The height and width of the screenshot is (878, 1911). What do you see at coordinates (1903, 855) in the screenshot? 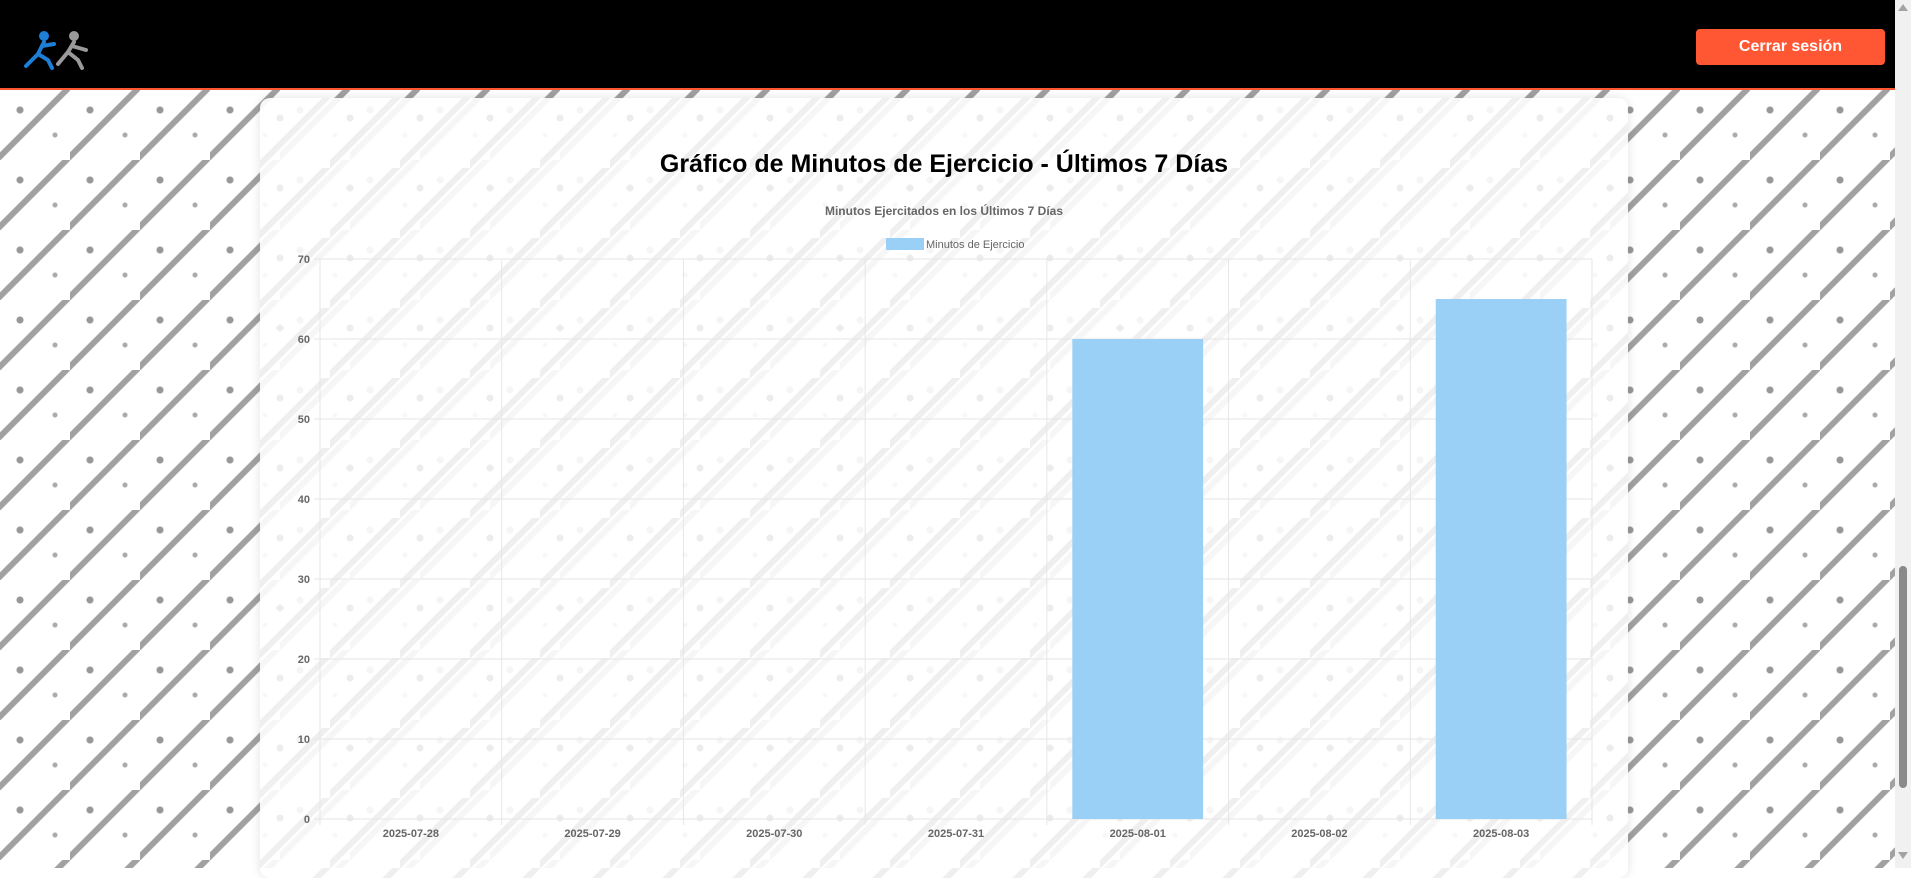
I see `scroll-down-arrow-icon` at bounding box center [1903, 855].